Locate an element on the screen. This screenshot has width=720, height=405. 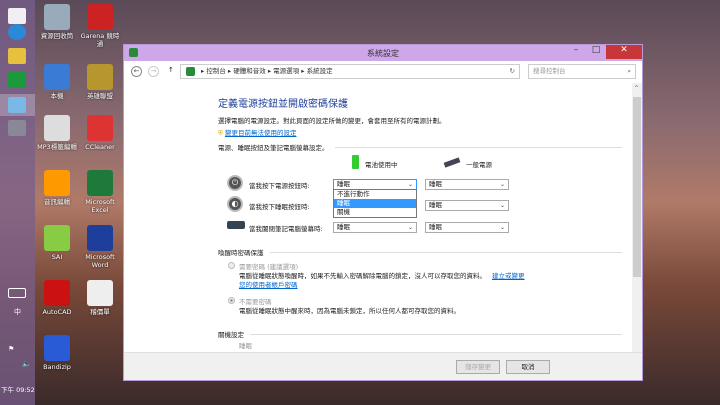
vertical-scrollbar: ^ is located at coordinates (637, 217).